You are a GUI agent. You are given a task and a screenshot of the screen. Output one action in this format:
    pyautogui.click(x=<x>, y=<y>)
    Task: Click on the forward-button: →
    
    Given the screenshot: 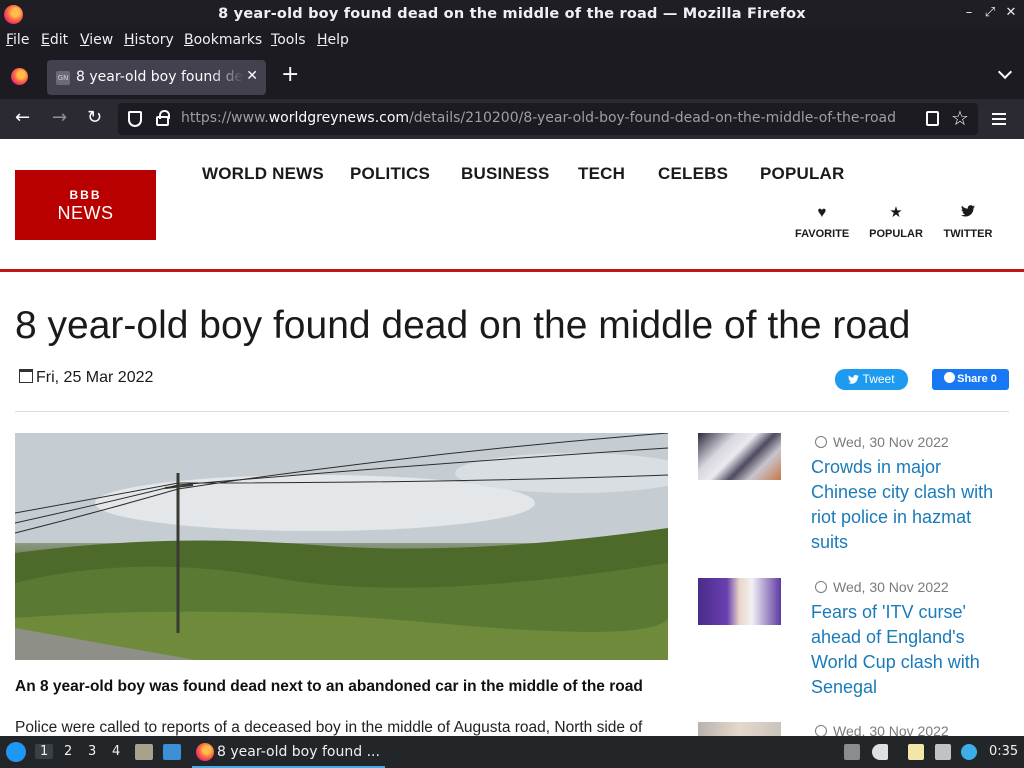 What is the action you would take?
    pyautogui.click(x=59, y=118)
    